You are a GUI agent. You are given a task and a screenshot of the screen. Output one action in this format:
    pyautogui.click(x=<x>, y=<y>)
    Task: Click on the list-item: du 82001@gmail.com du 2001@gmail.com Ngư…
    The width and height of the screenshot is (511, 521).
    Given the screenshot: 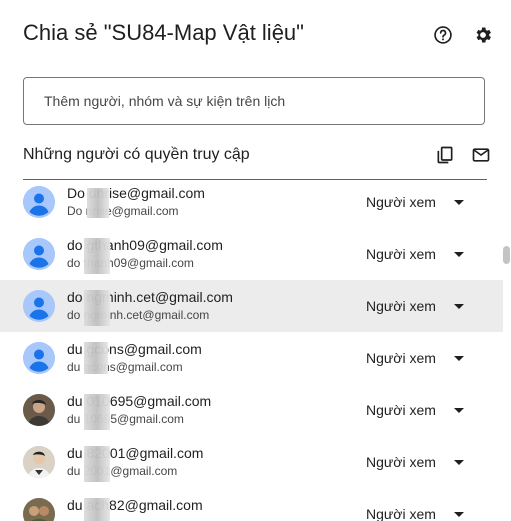 What is the action you would take?
    pyautogui.click(x=251, y=462)
    